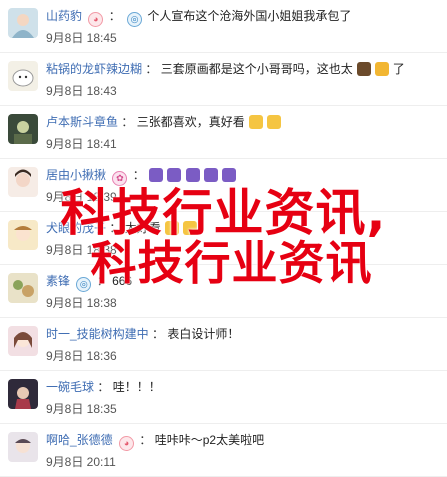 This screenshot has height=477, width=447. Describe the element at coordinates (81, 462) in the screenshot. I see `timestamp: 9月8日 20:11` at that location.